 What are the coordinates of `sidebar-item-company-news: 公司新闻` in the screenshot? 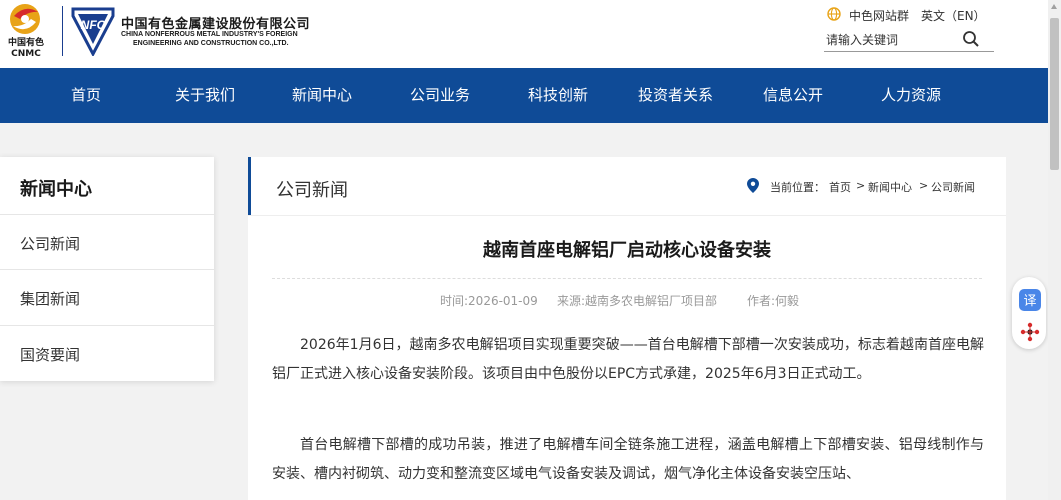 It's located at (107, 242).